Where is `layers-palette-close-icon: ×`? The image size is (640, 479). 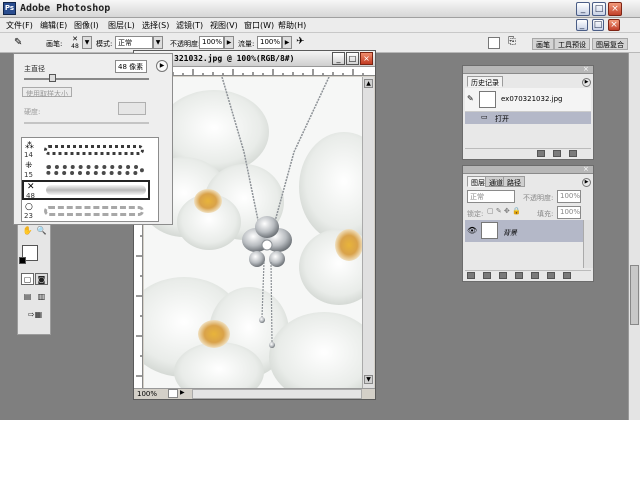 layers-palette-close-icon: × is located at coordinates (586, 169).